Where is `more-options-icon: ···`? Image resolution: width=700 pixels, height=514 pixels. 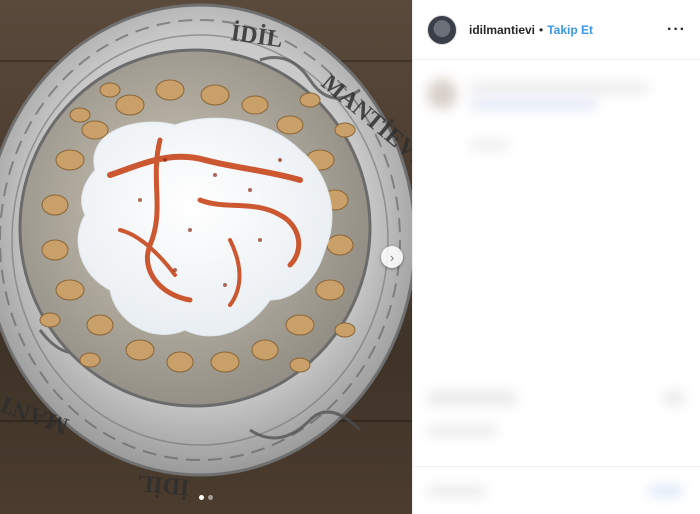
more-options-icon: ··· is located at coordinates (676, 30).